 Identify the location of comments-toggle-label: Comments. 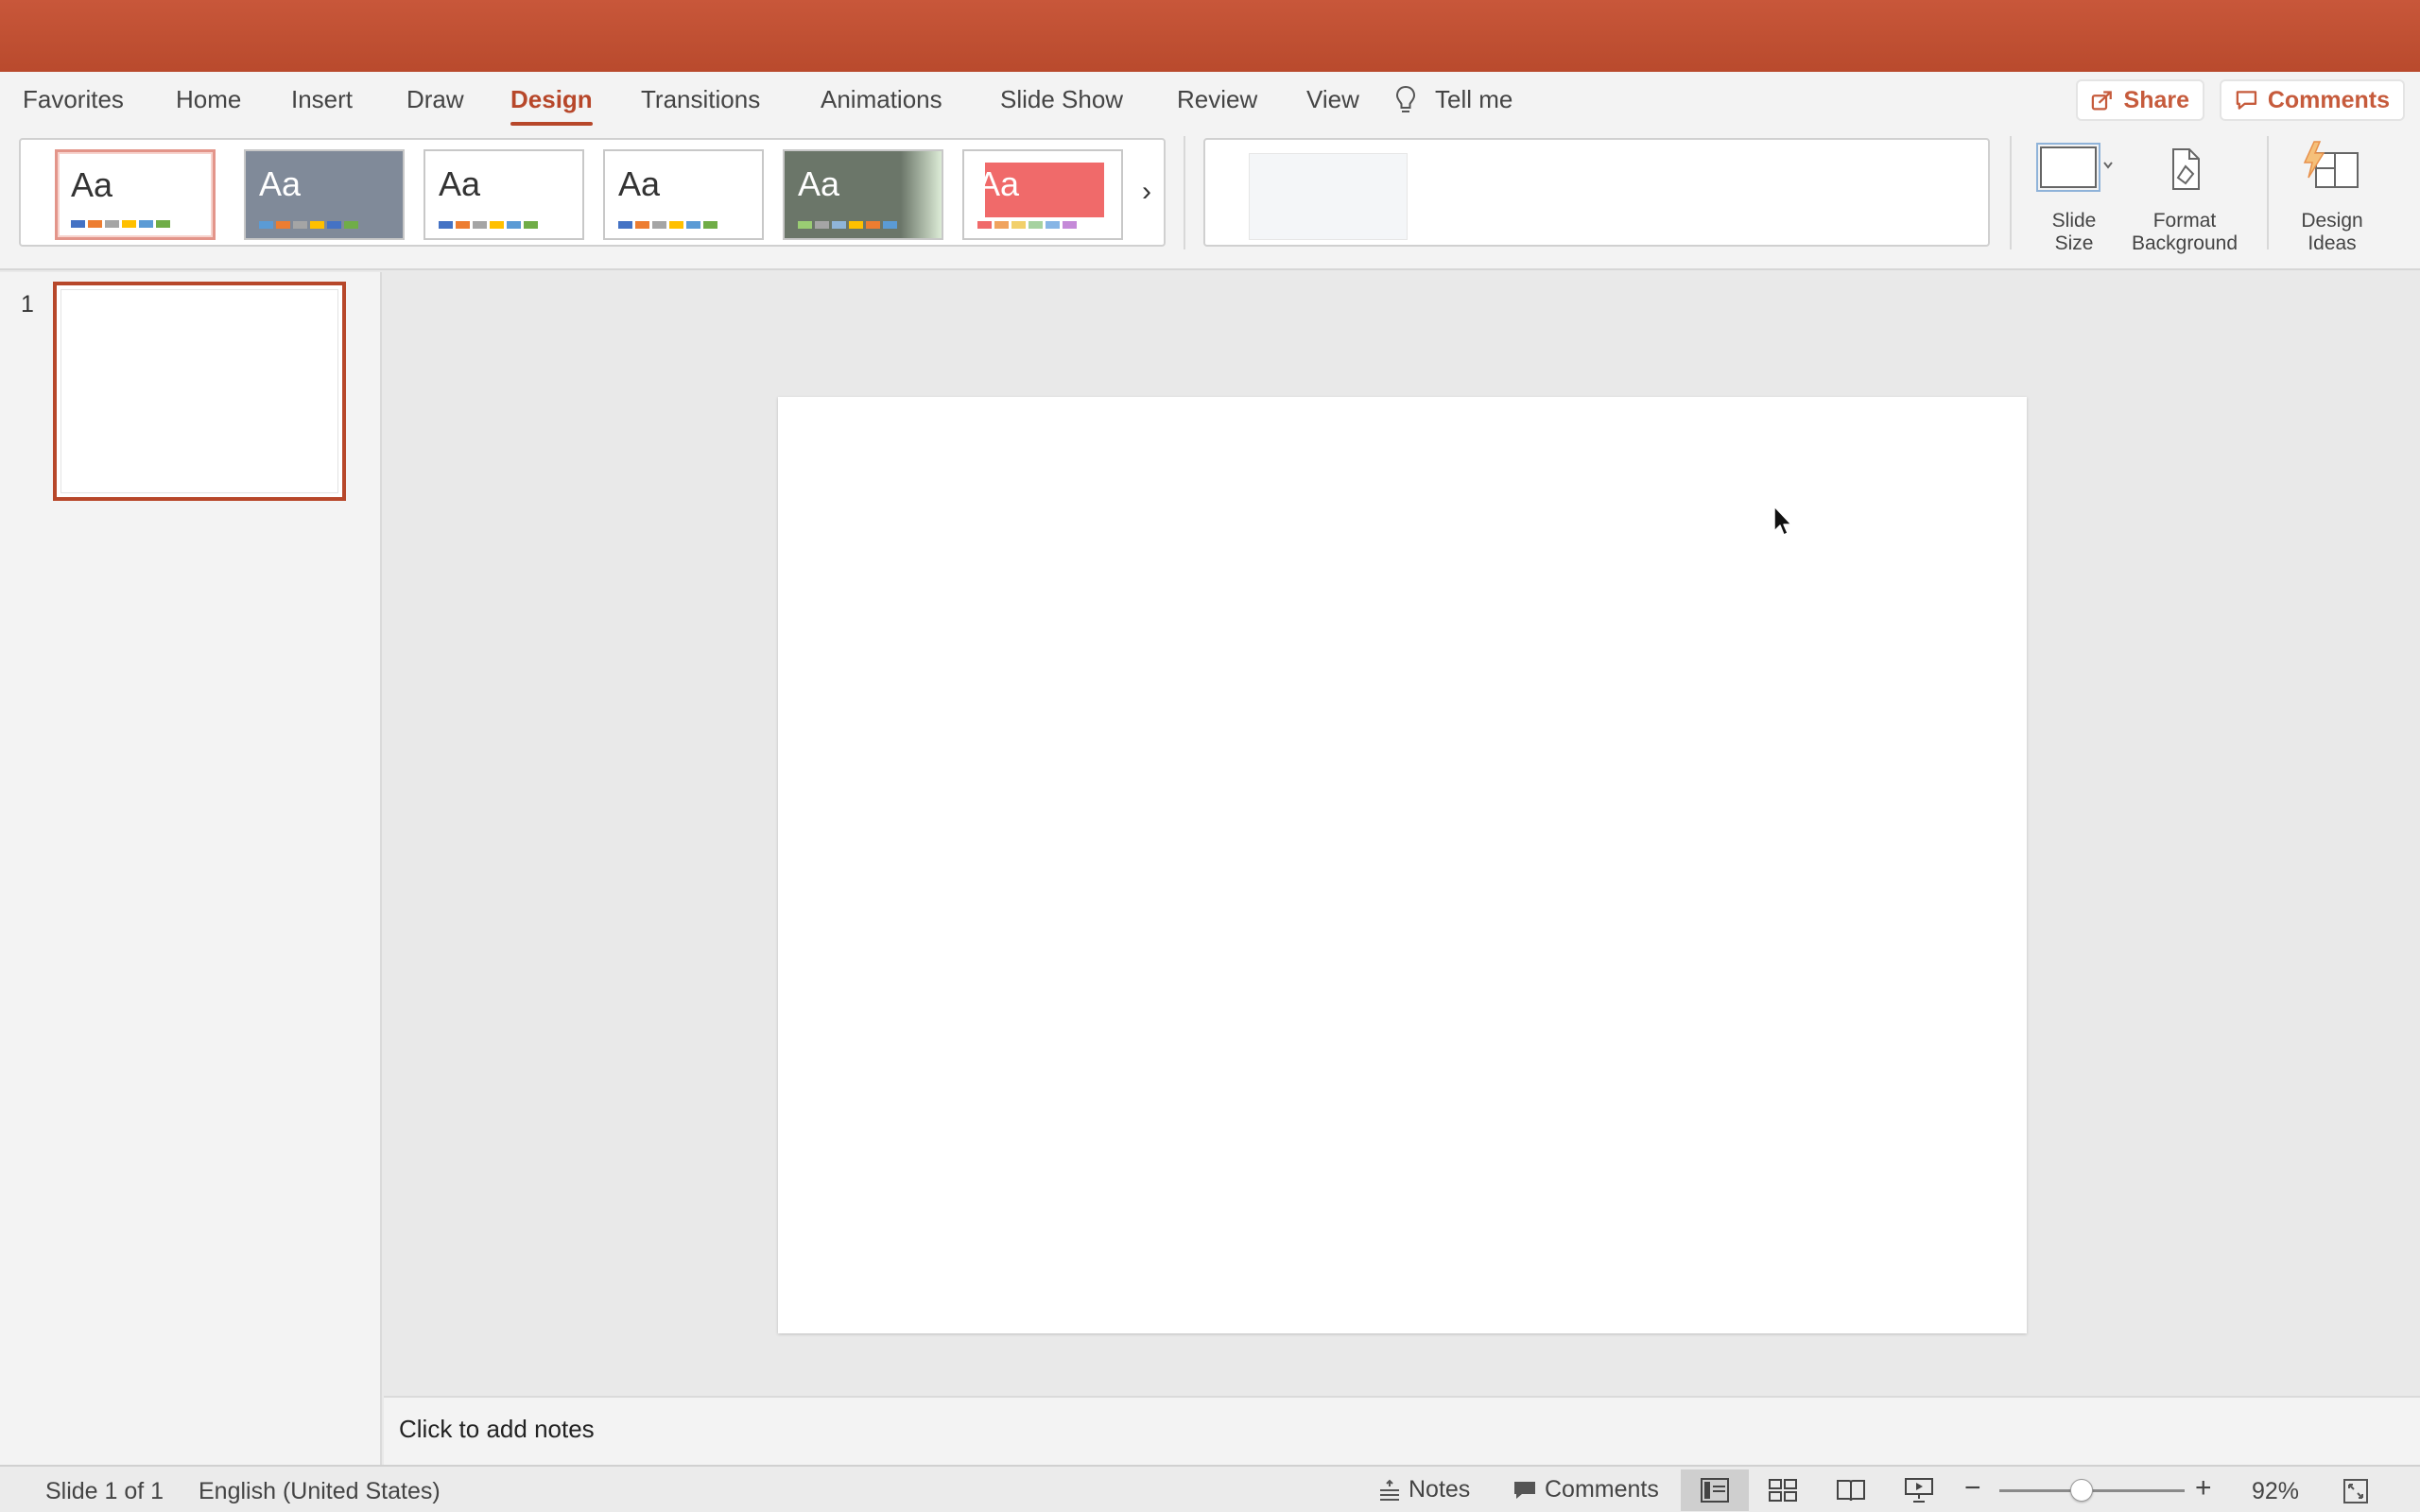
(1602, 1489).